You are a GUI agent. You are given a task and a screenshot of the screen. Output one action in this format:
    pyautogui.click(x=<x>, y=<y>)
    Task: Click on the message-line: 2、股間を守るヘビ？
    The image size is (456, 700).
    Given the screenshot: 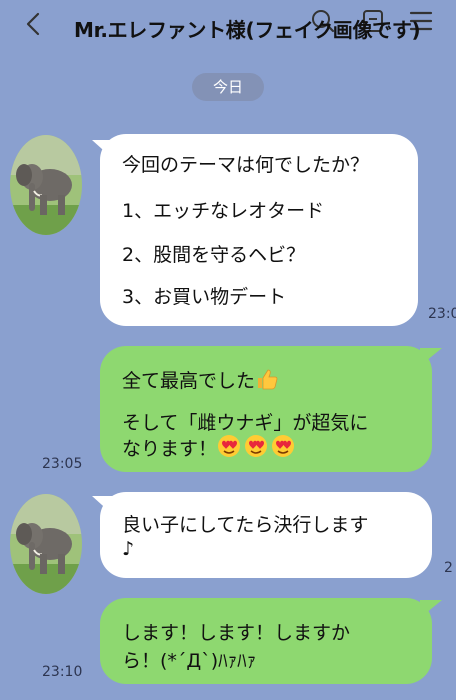 What is the action you would take?
    pyautogui.click(x=214, y=255)
    